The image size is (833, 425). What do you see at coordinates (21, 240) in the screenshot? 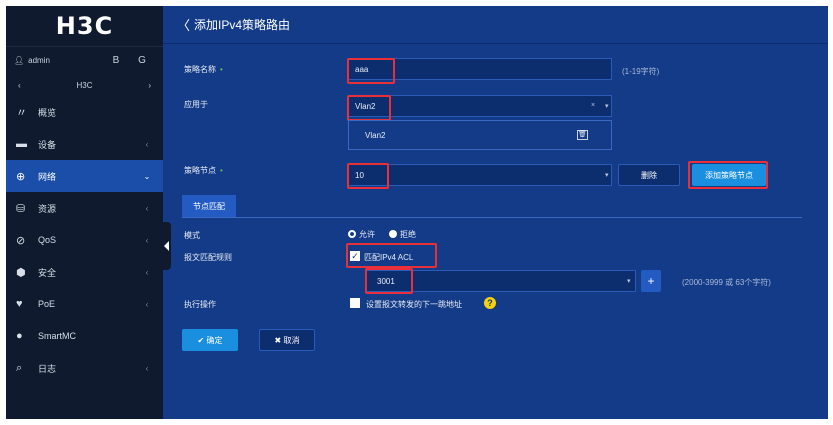
I see `qos-icon: ⊘` at bounding box center [21, 240].